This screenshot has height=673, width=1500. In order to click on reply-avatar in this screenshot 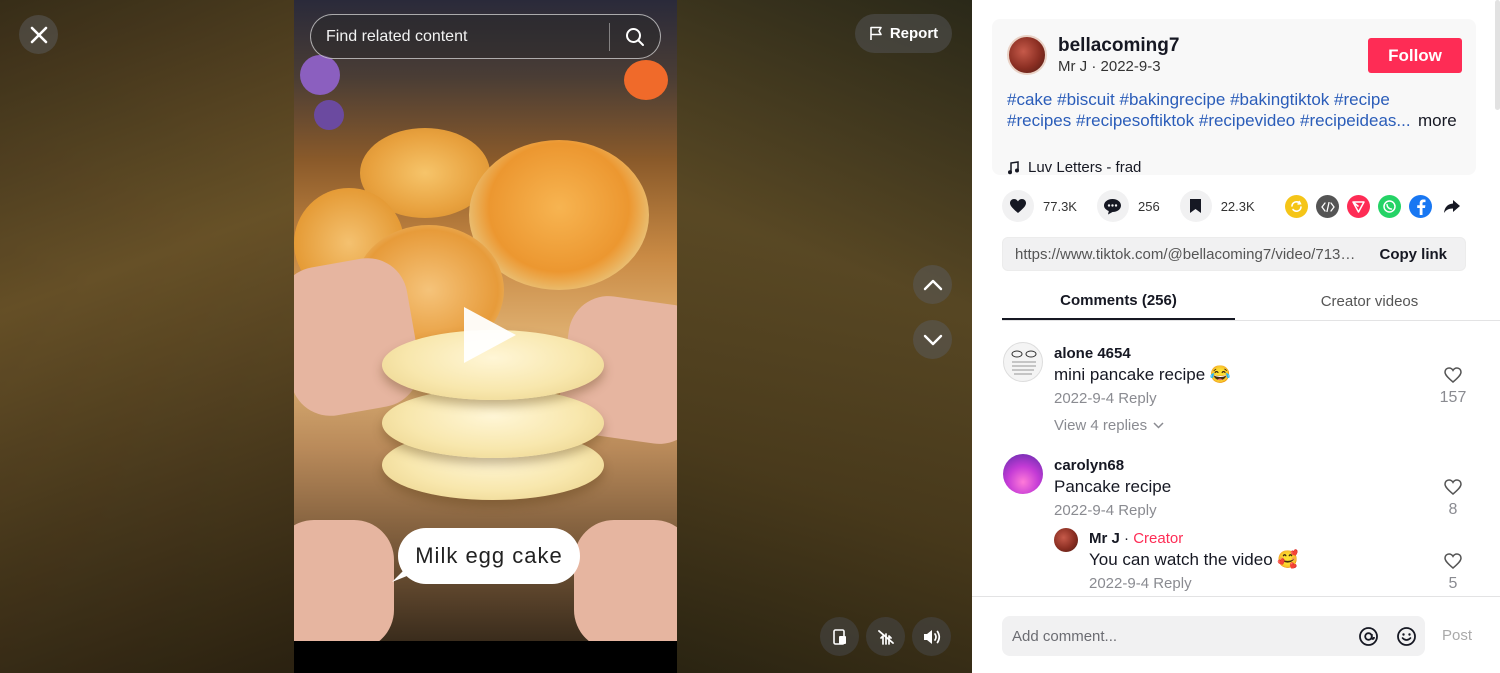, I will do `click(1066, 540)`.